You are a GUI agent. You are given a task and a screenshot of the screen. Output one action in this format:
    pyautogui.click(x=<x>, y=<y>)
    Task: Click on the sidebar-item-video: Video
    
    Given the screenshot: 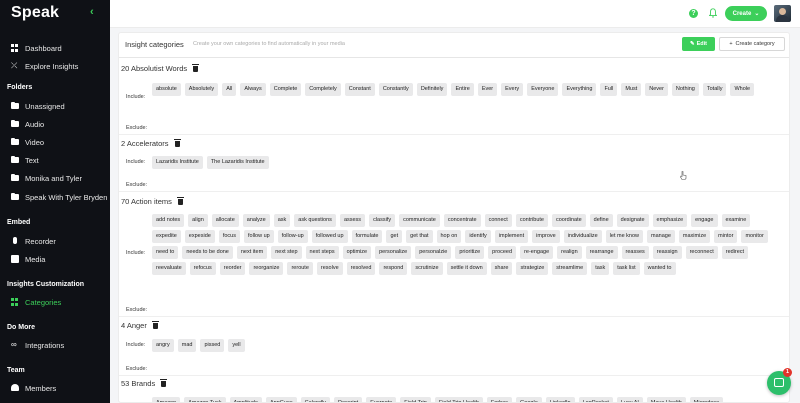 What is the action you would take?
    pyautogui.click(x=55, y=142)
    